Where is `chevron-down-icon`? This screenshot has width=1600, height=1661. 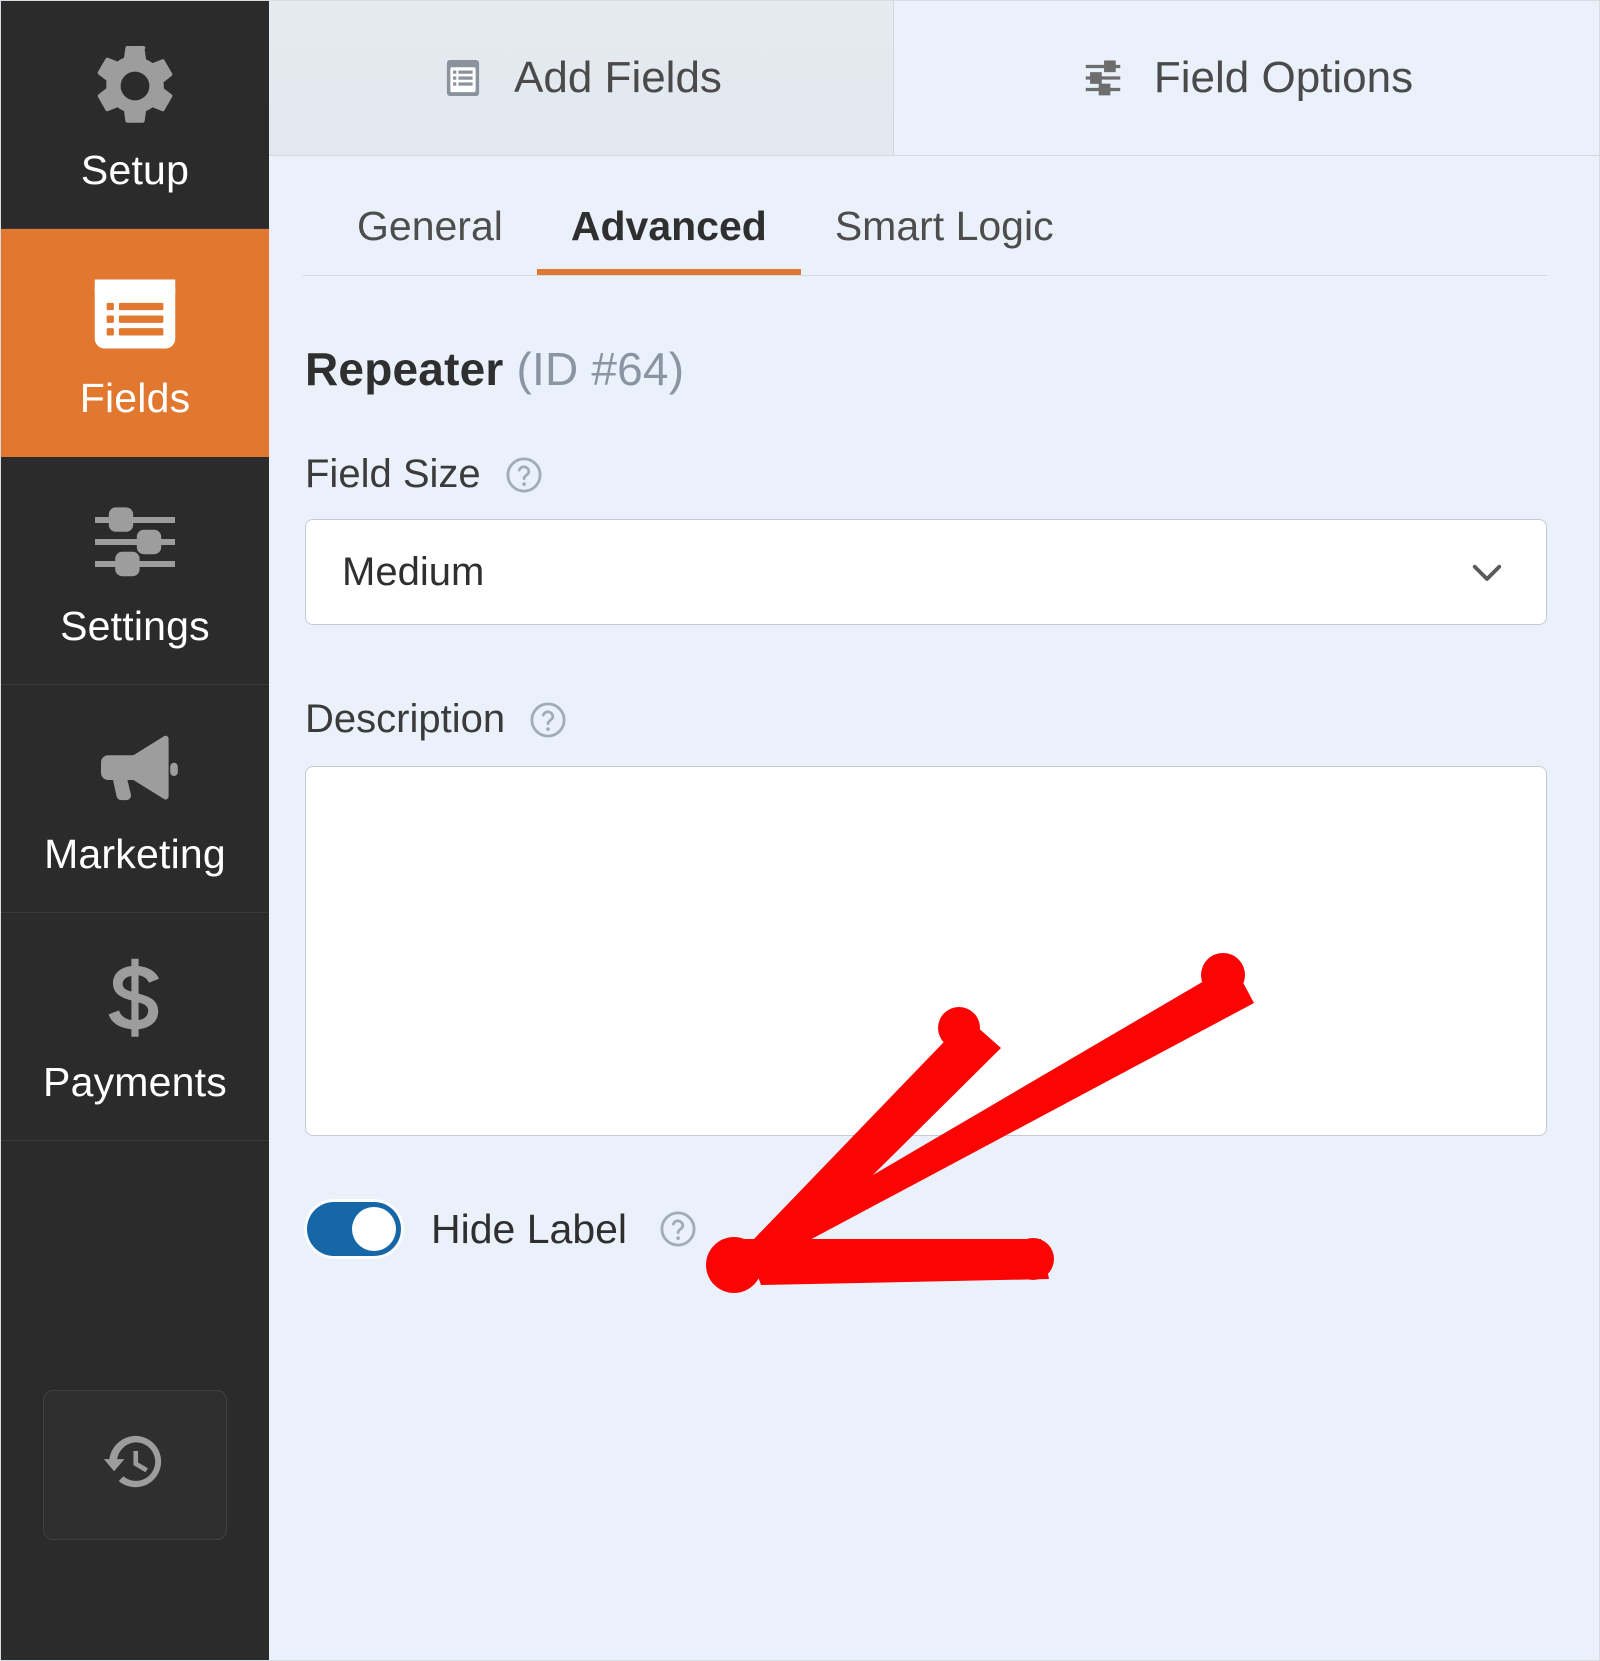 chevron-down-icon is located at coordinates (1487, 572).